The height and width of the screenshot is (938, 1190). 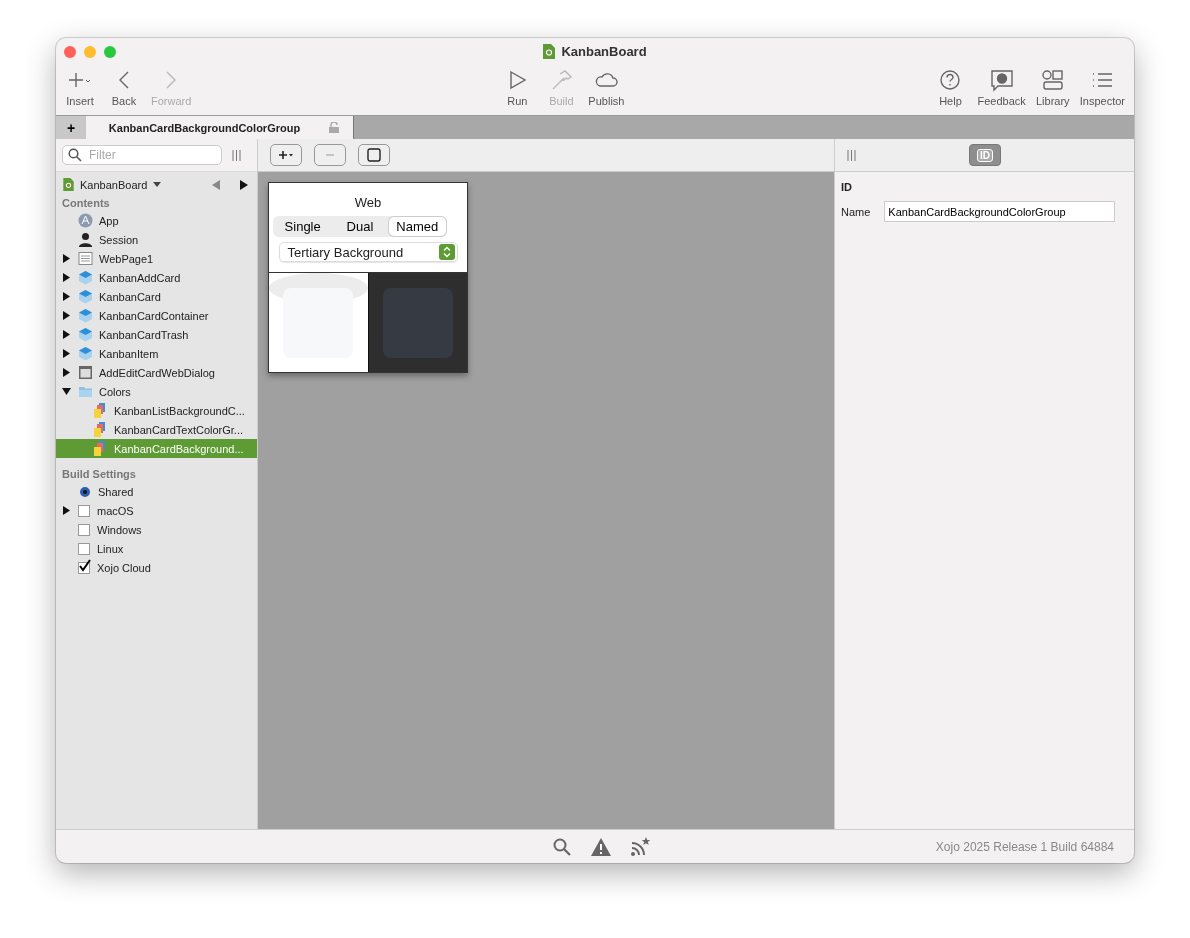 I want to click on feed-star-icon, so click(x=641, y=846).